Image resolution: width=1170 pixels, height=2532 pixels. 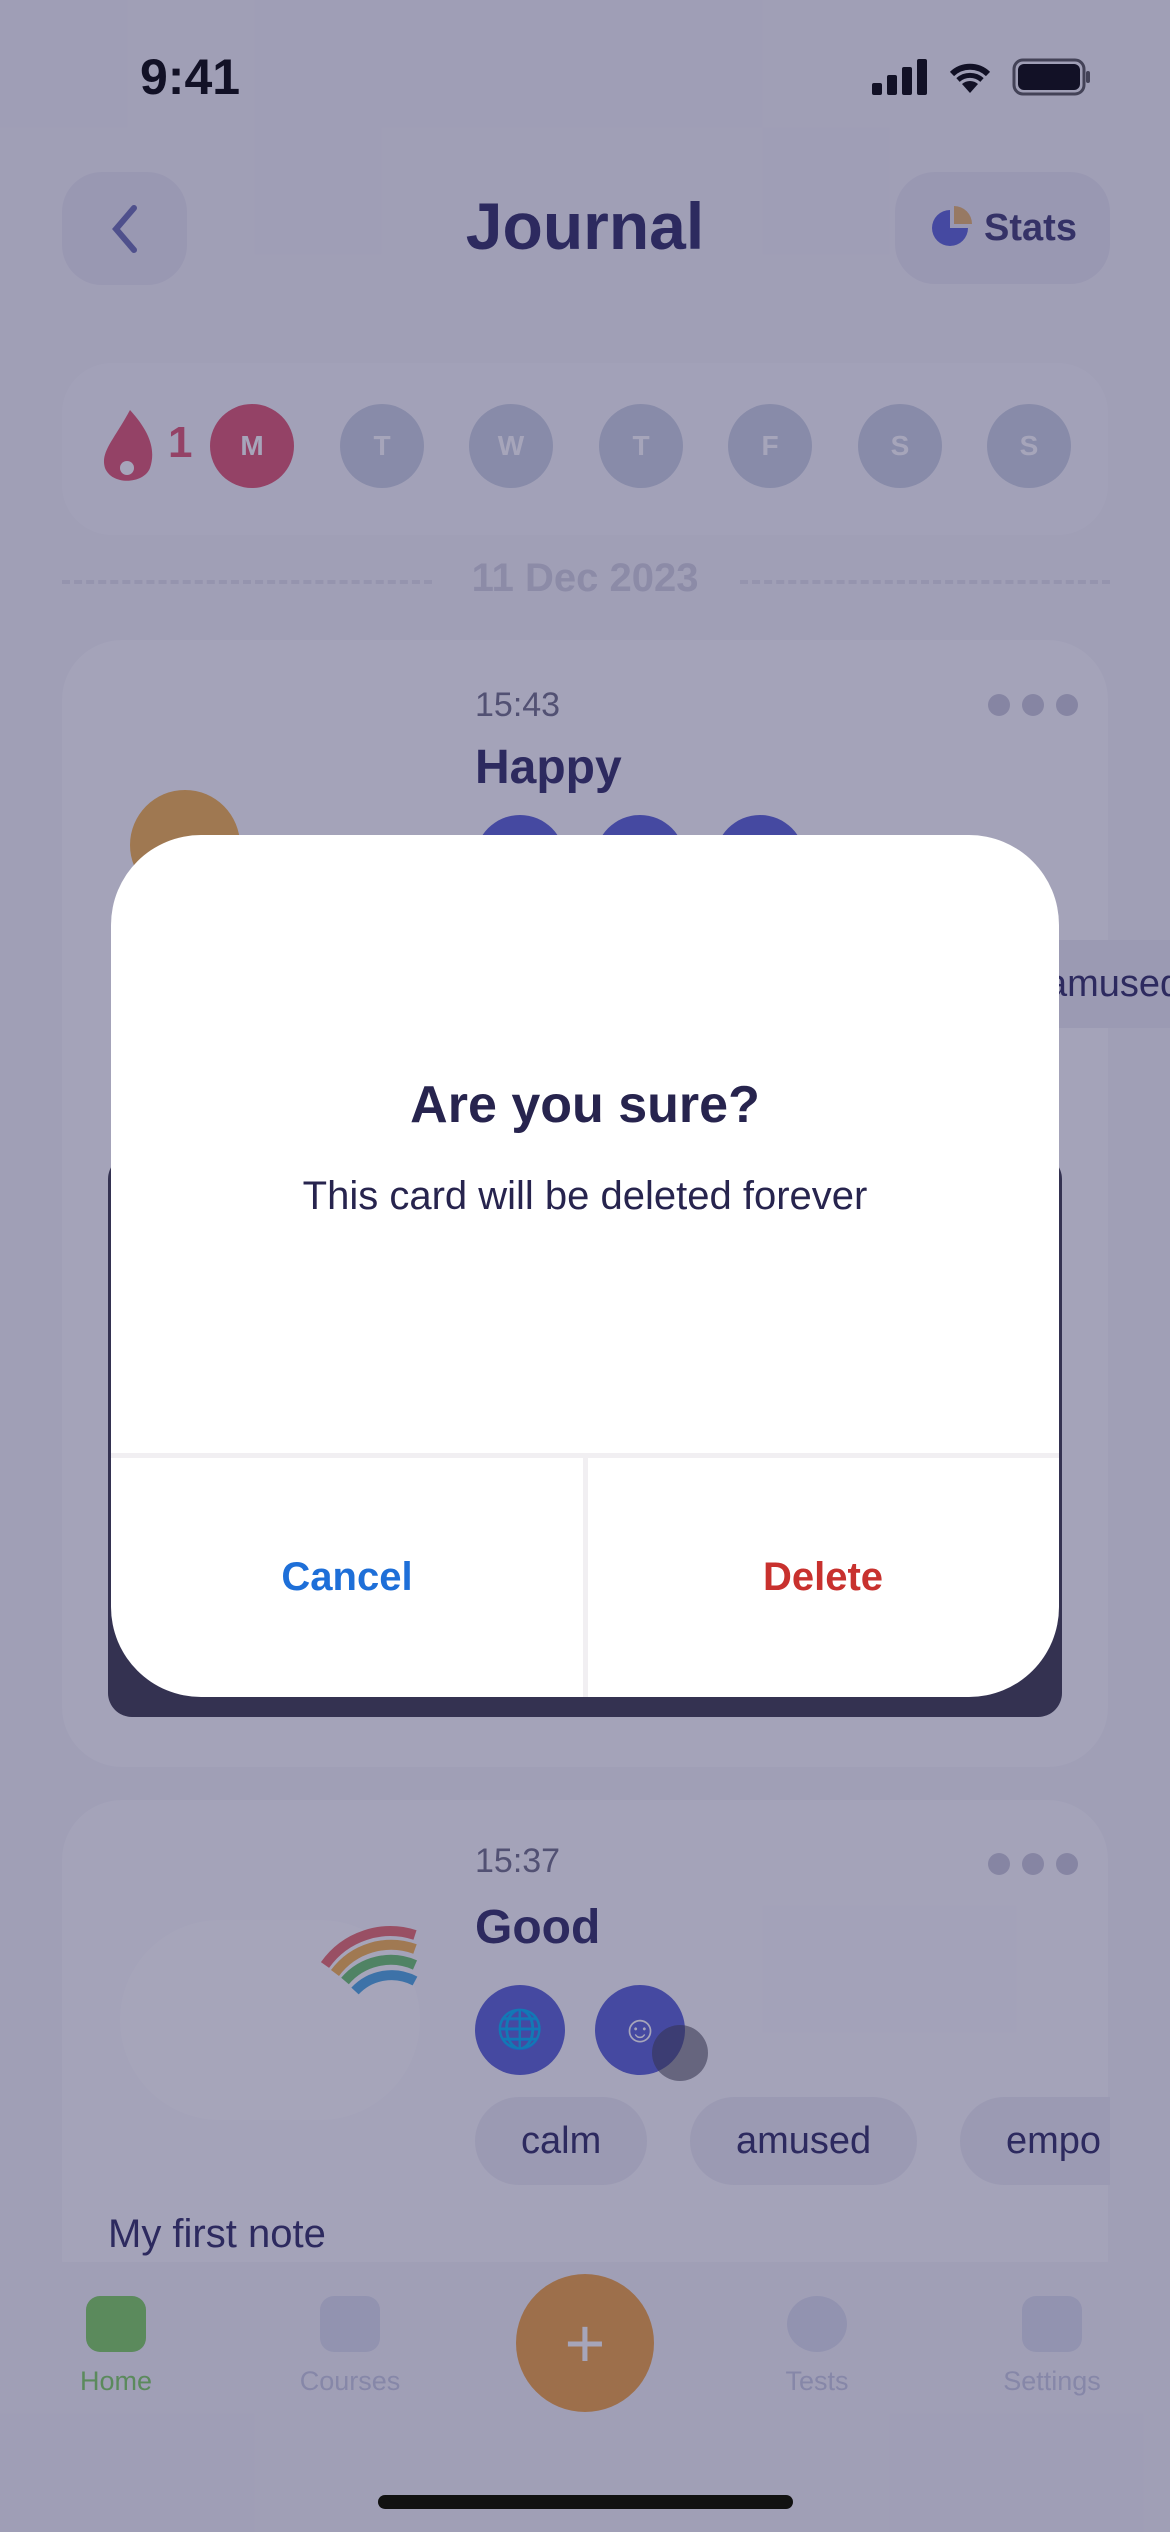 I want to click on home-indicator, so click(x=585, y=2502).